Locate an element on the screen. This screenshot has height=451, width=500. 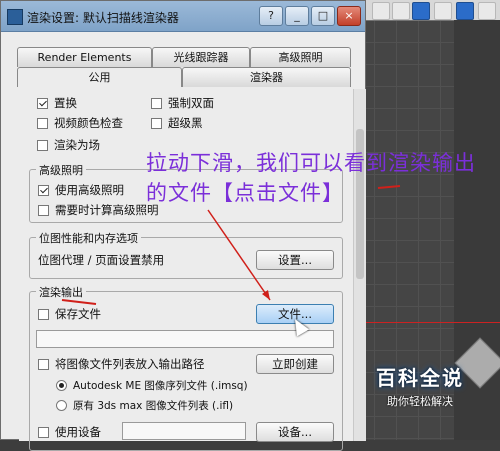
minimize-button: _ is located at coordinates (297, 16).